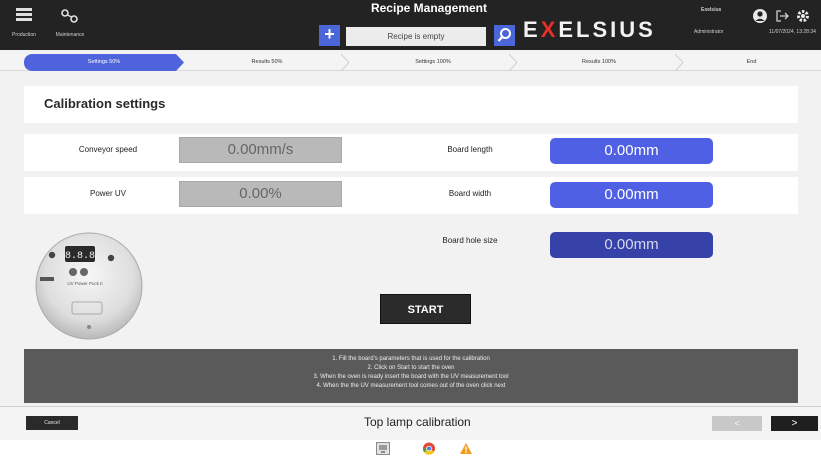  I want to click on user-icon, so click(760, 16).